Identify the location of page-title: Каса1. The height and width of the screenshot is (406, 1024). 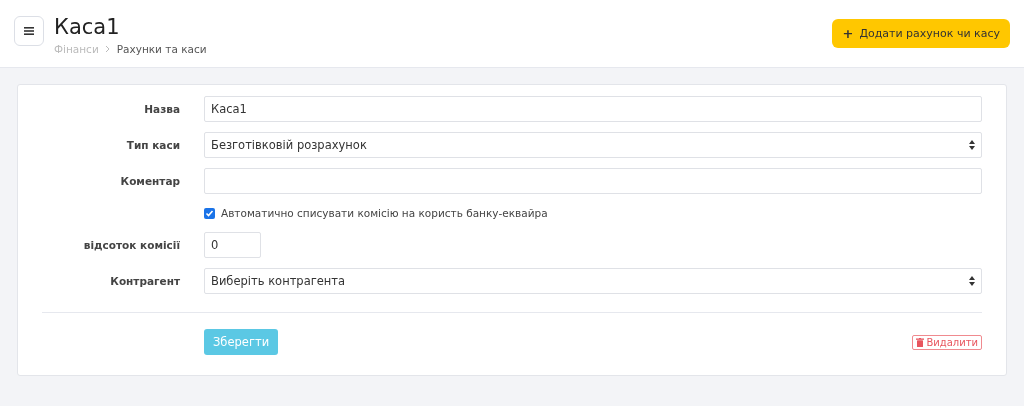
(87, 27).